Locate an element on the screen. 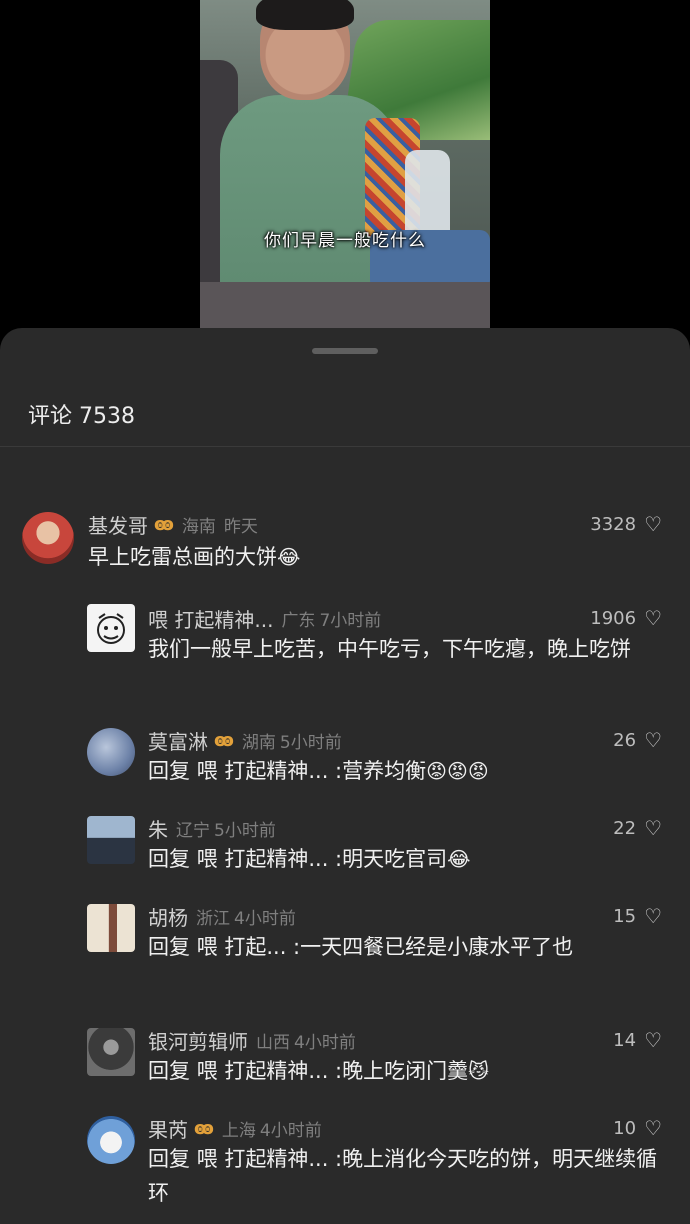 This screenshot has width=690, height=1224. like-button: 14 ♡ is located at coordinates (637, 1040).